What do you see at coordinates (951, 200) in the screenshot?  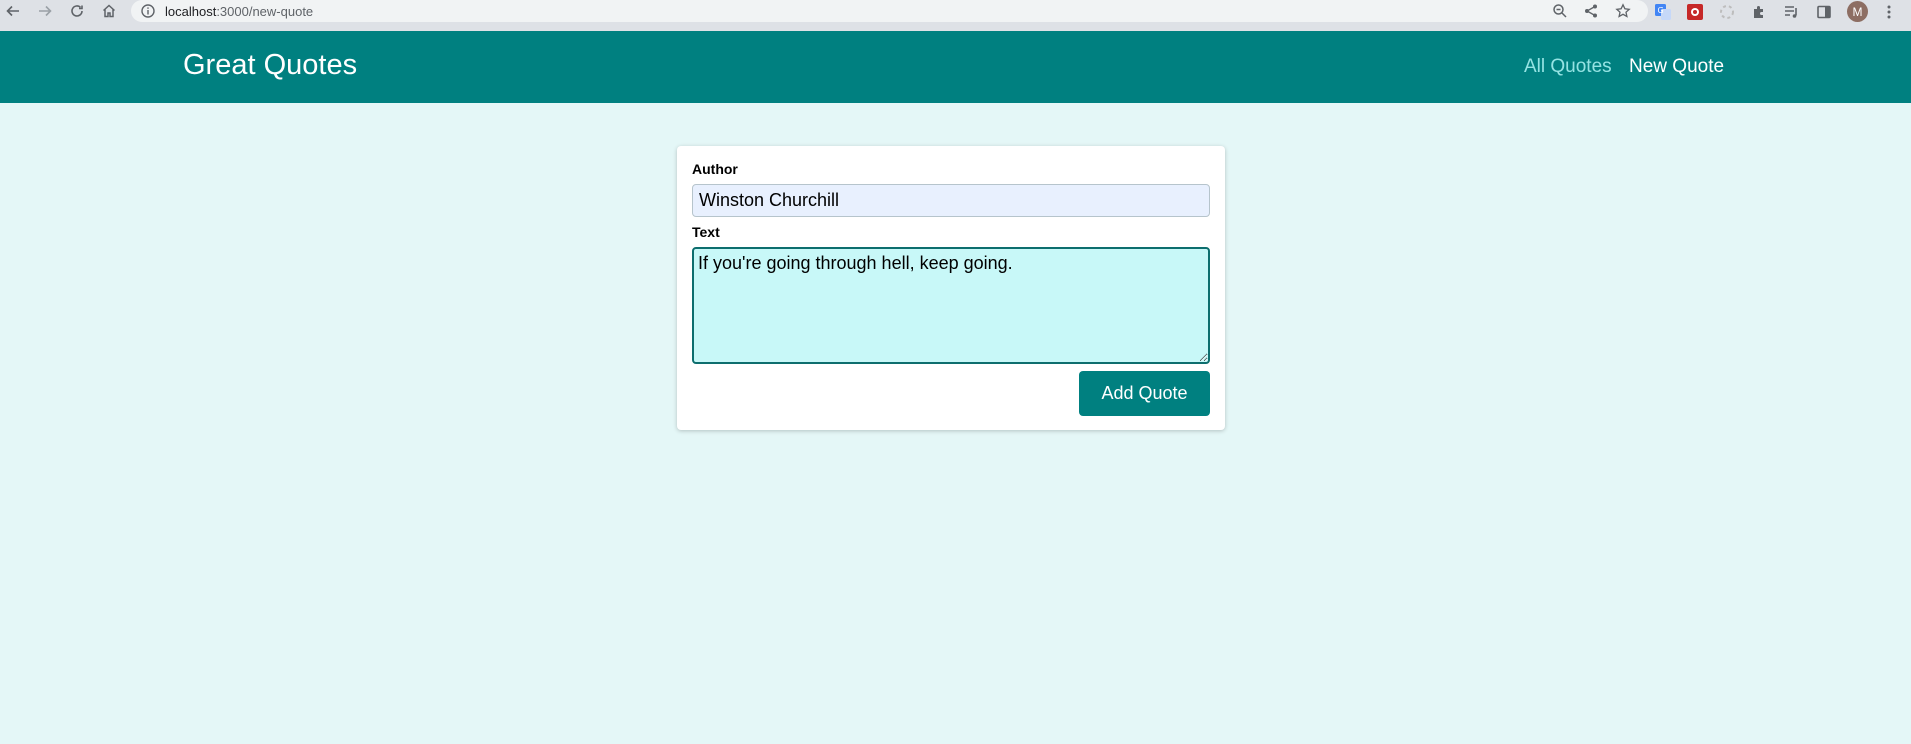 I see `author-input` at bounding box center [951, 200].